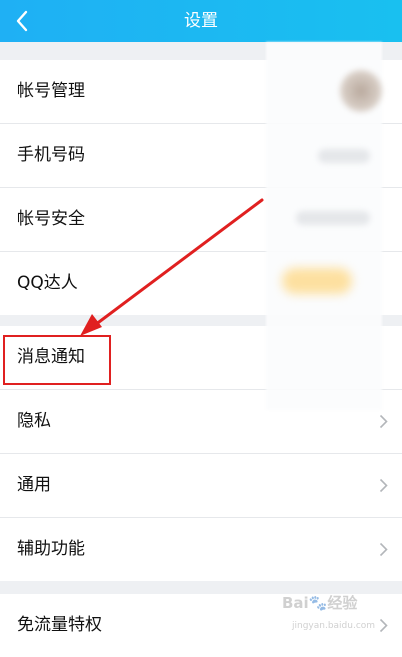 This screenshot has width=402, height=657. I want to click on item-label: 免流量特权, so click(59, 625).